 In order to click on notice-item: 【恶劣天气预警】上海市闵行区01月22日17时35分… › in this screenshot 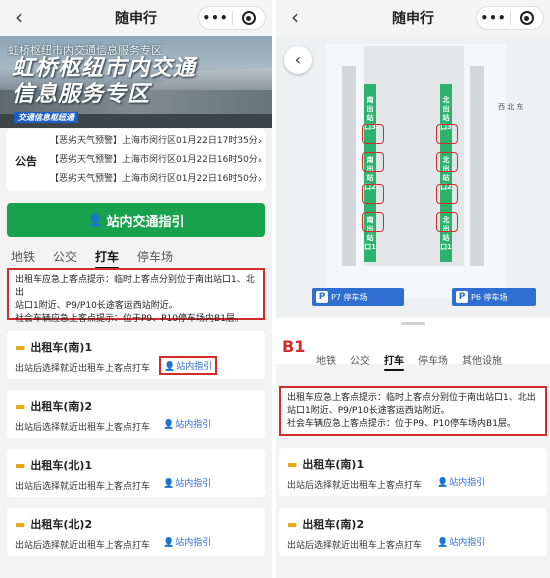, I will do `click(156, 141)`.